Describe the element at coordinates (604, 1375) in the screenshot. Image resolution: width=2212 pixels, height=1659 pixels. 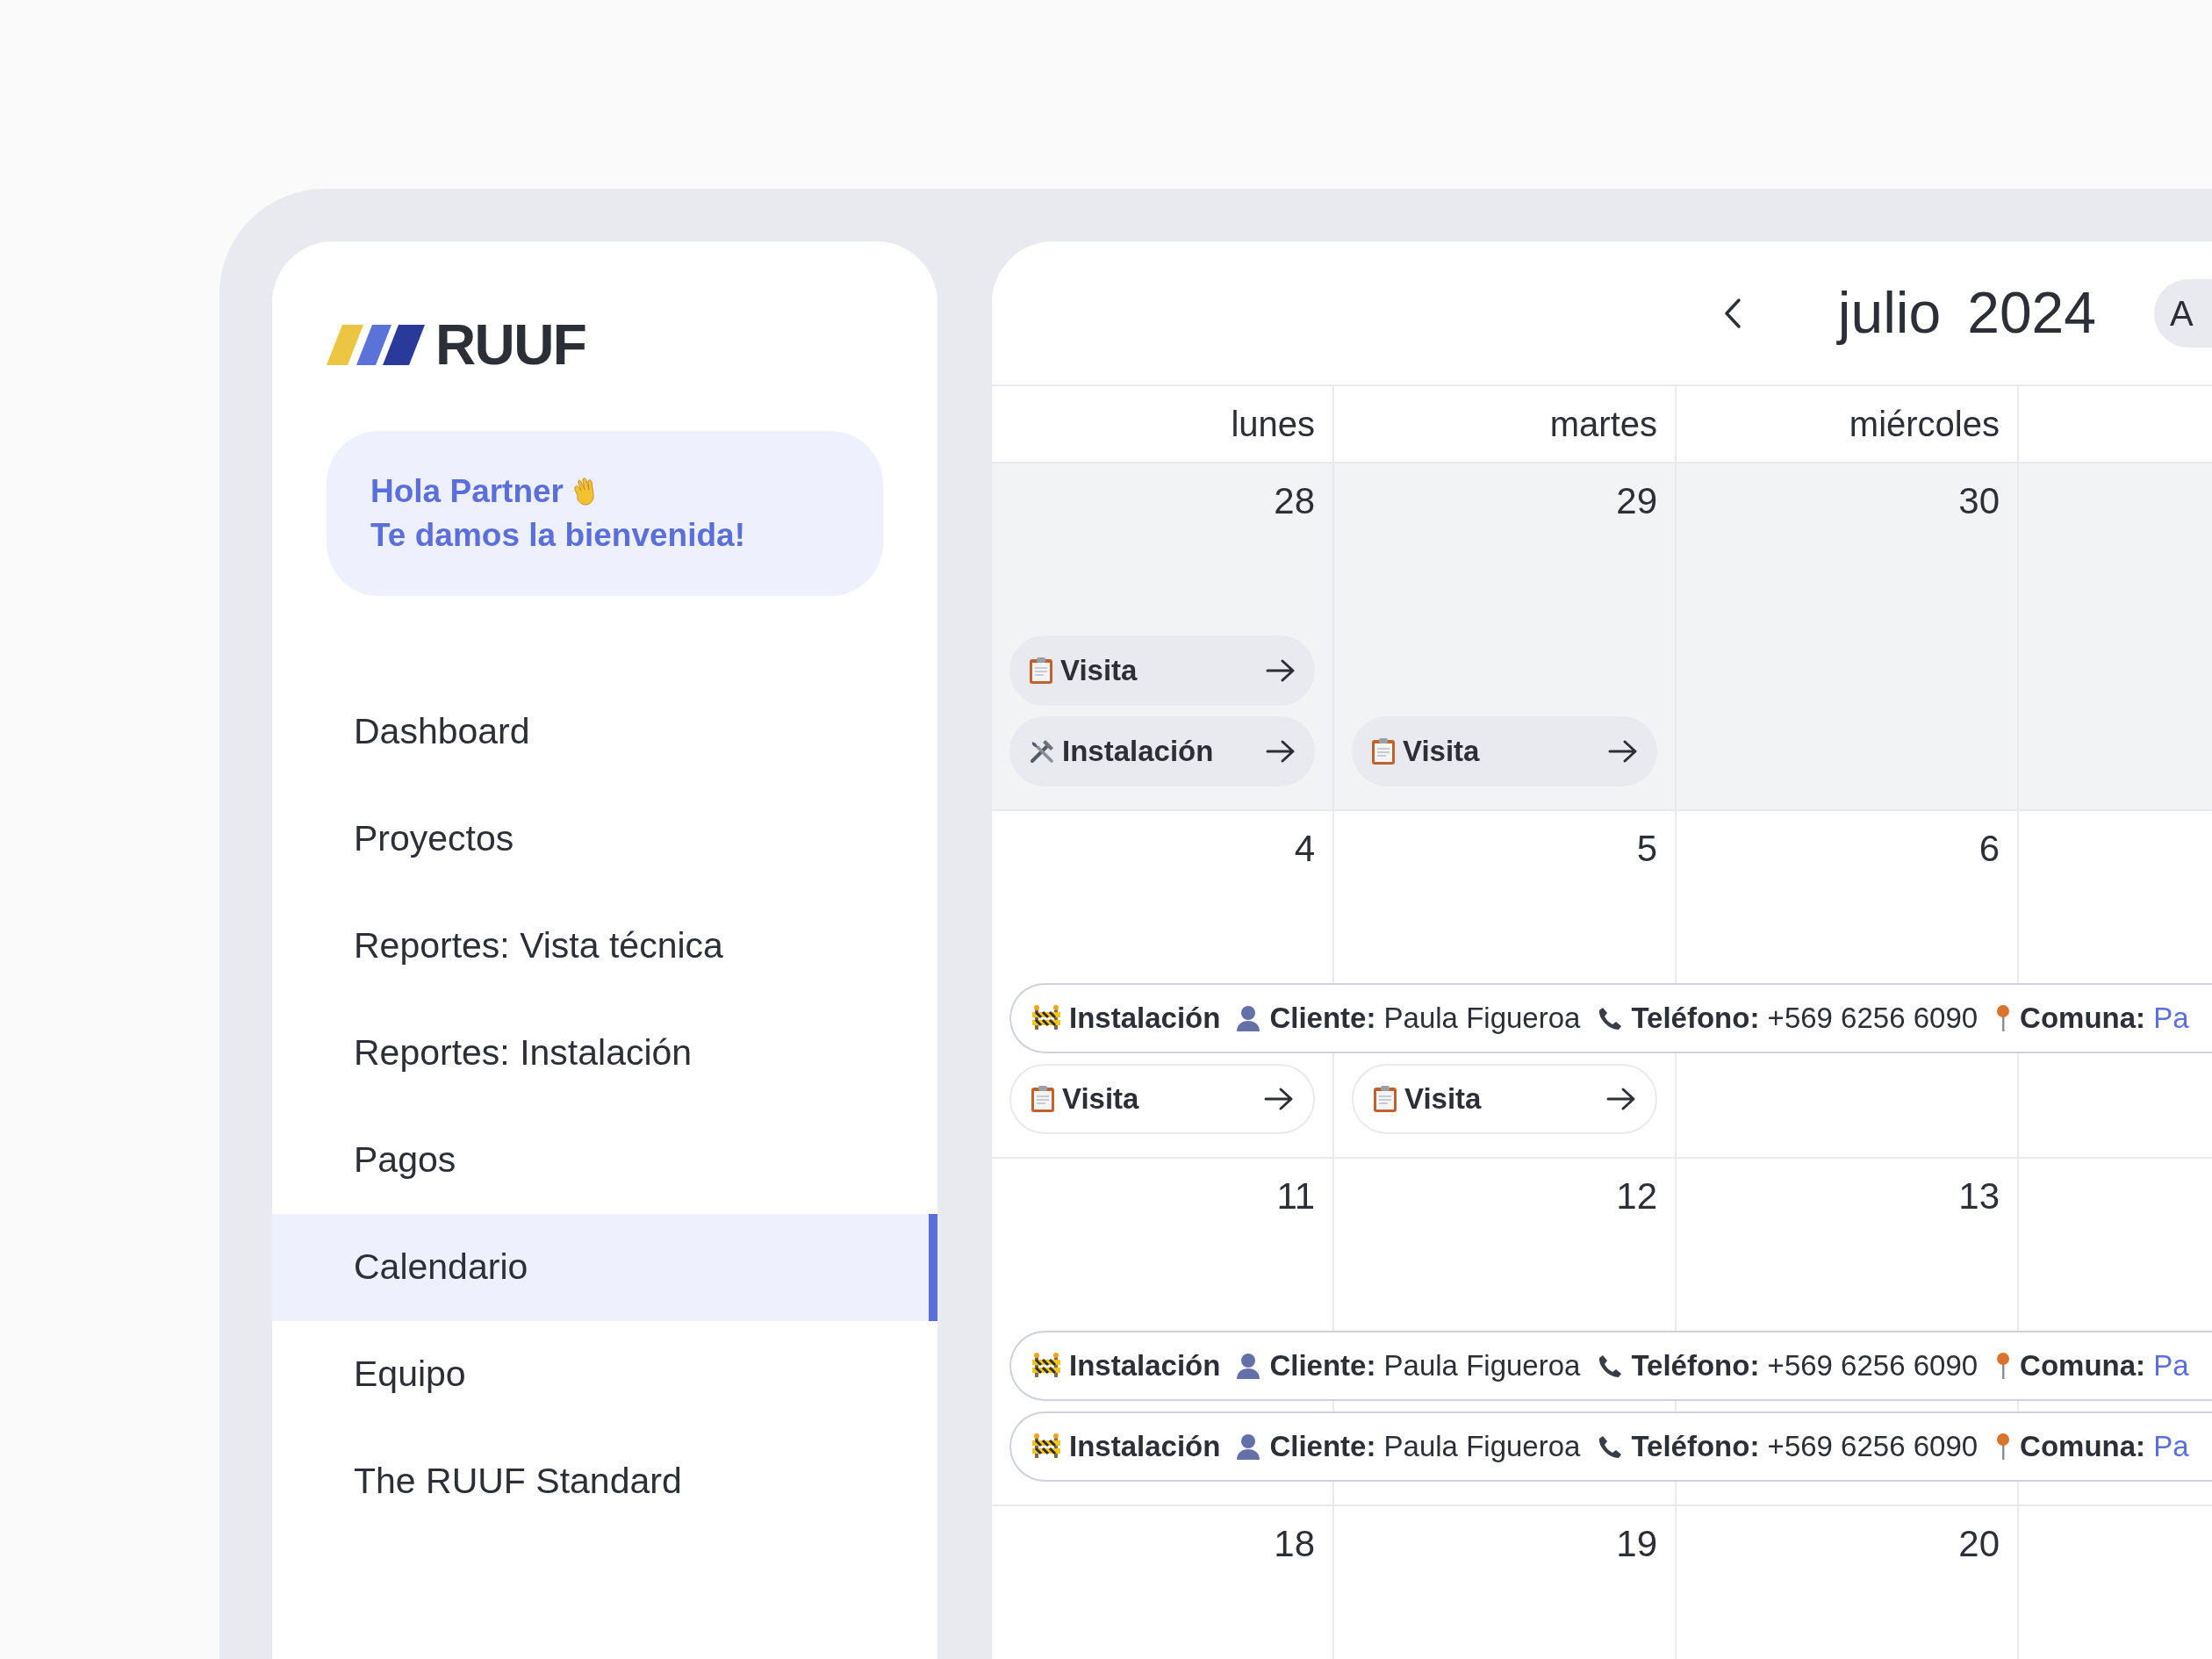
I see `nav-item: Equipo` at that location.